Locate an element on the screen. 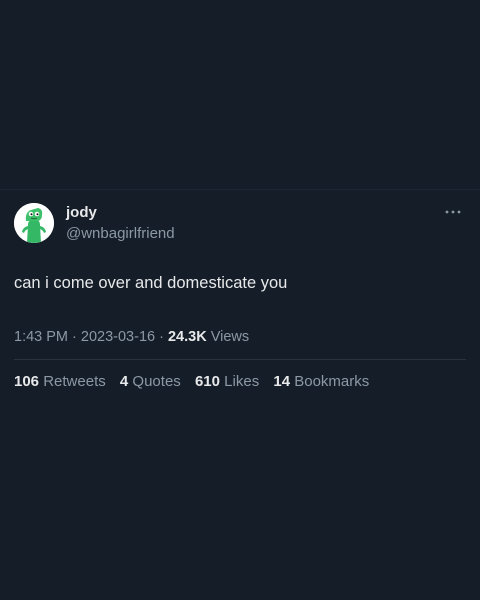 This screenshot has width=480, height=600. retweets-count: 106 is located at coordinates (27, 381).